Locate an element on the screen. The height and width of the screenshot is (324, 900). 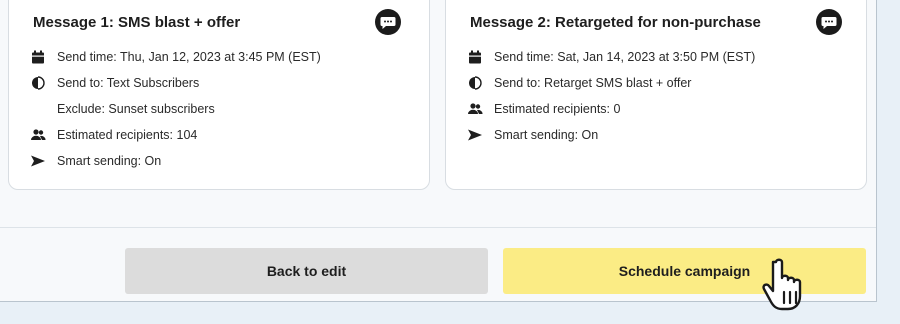
message-title: Message 1: SMS blast + offer is located at coordinates (137, 22).